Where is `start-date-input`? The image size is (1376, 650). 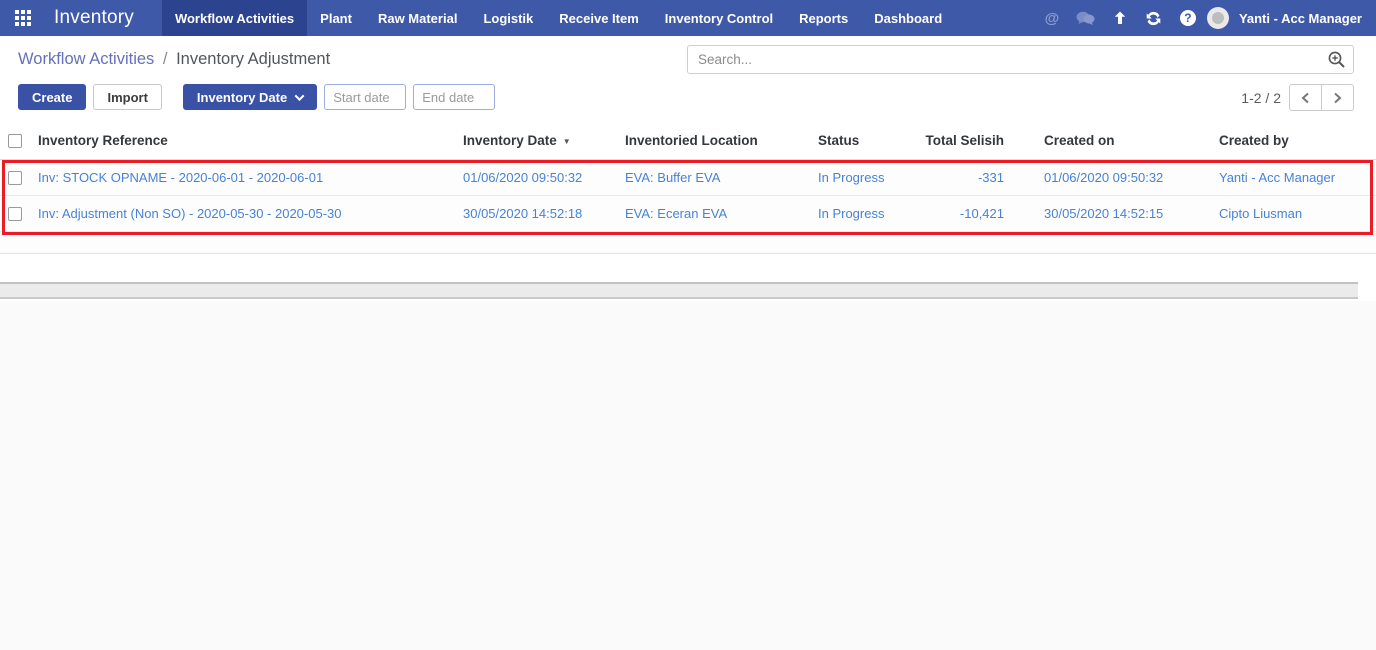
start-date-input is located at coordinates (365, 97).